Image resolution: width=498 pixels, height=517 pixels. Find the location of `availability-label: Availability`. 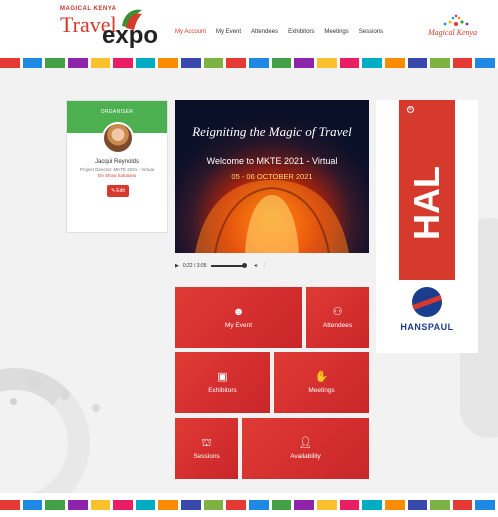

availability-label: Availability is located at coordinates (305, 456).